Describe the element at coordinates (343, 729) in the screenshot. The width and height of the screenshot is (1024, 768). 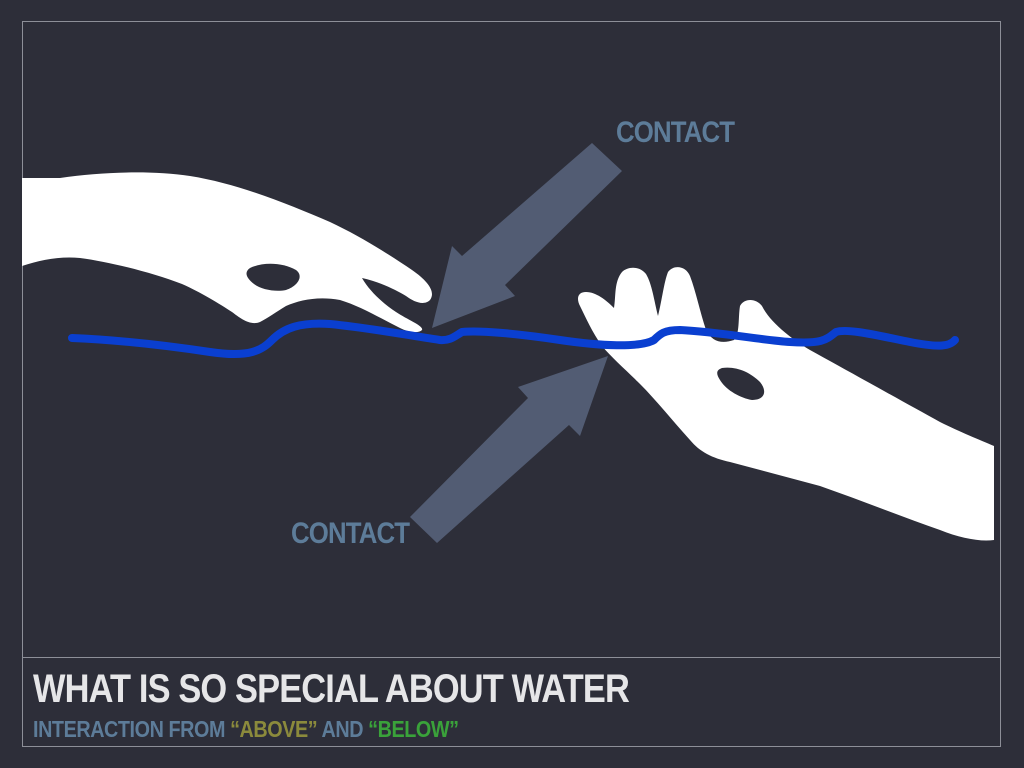
I see `subtitle-and-text: AND` at that location.